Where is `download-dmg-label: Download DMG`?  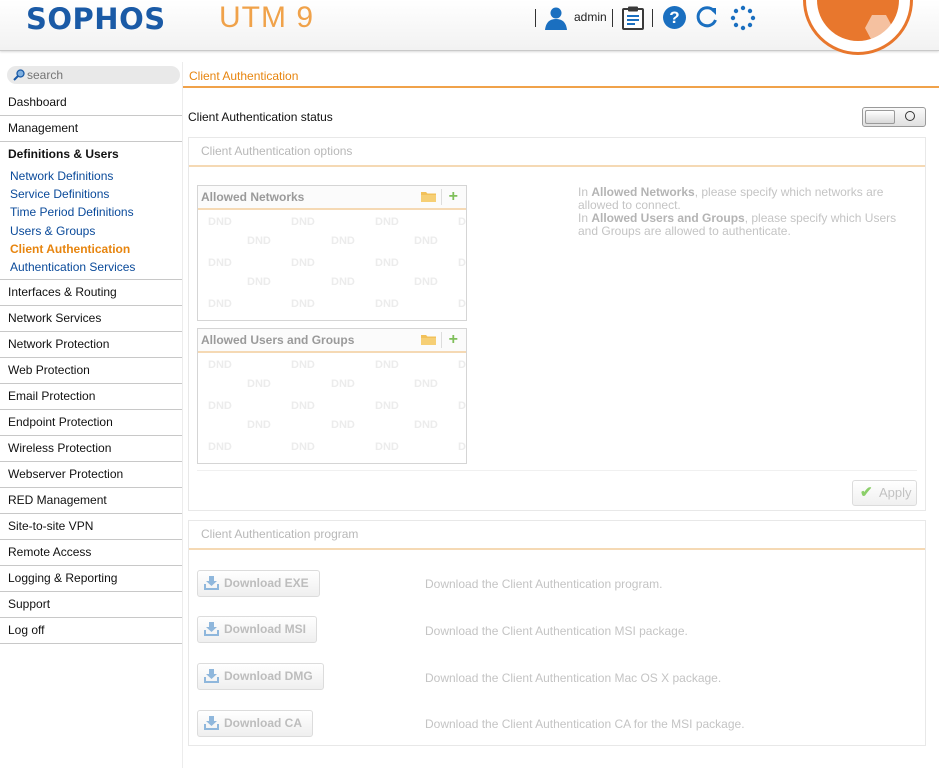 download-dmg-label: Download DMG is located at coordinates (268, 676).